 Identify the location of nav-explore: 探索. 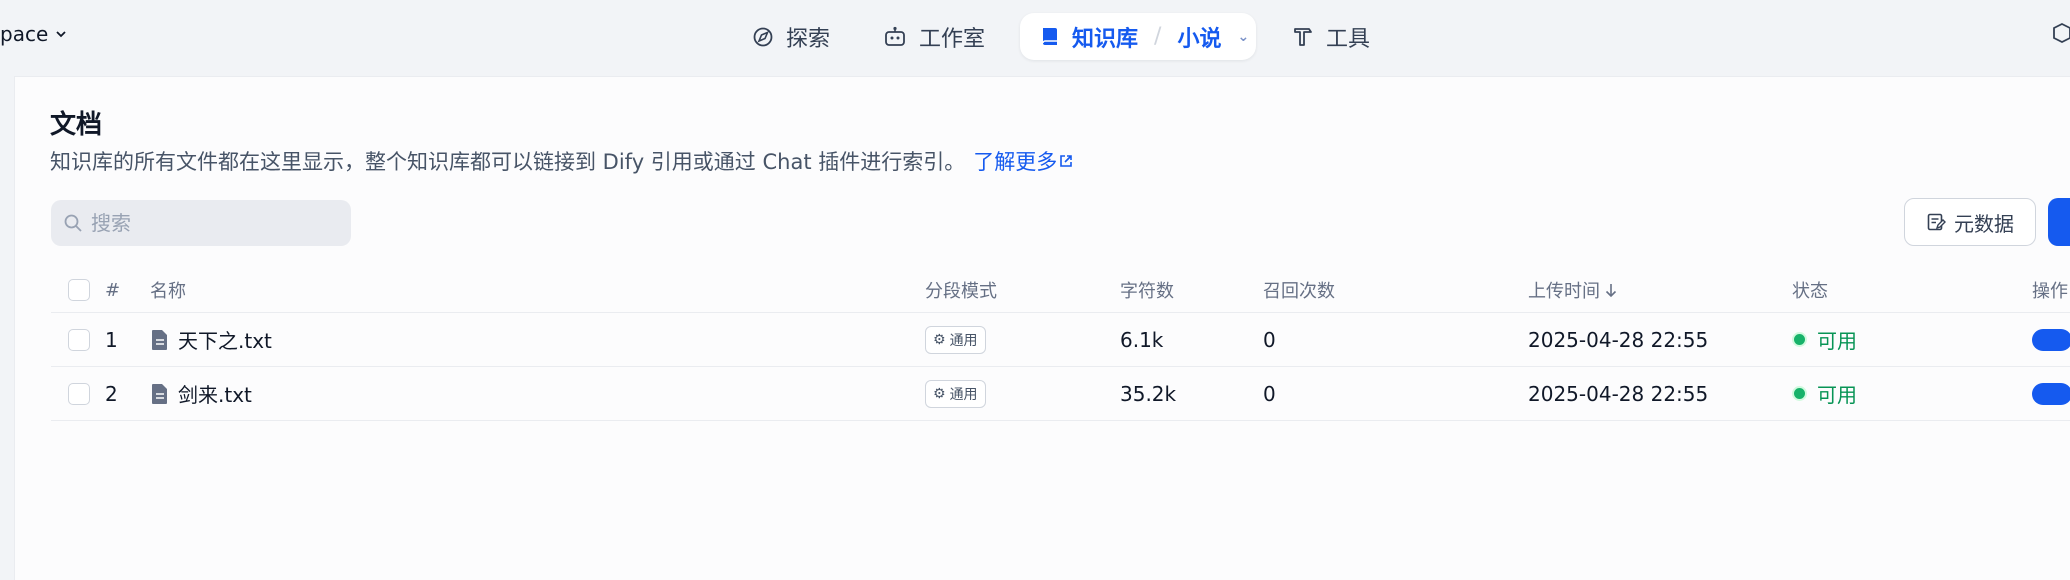
(791, 37).